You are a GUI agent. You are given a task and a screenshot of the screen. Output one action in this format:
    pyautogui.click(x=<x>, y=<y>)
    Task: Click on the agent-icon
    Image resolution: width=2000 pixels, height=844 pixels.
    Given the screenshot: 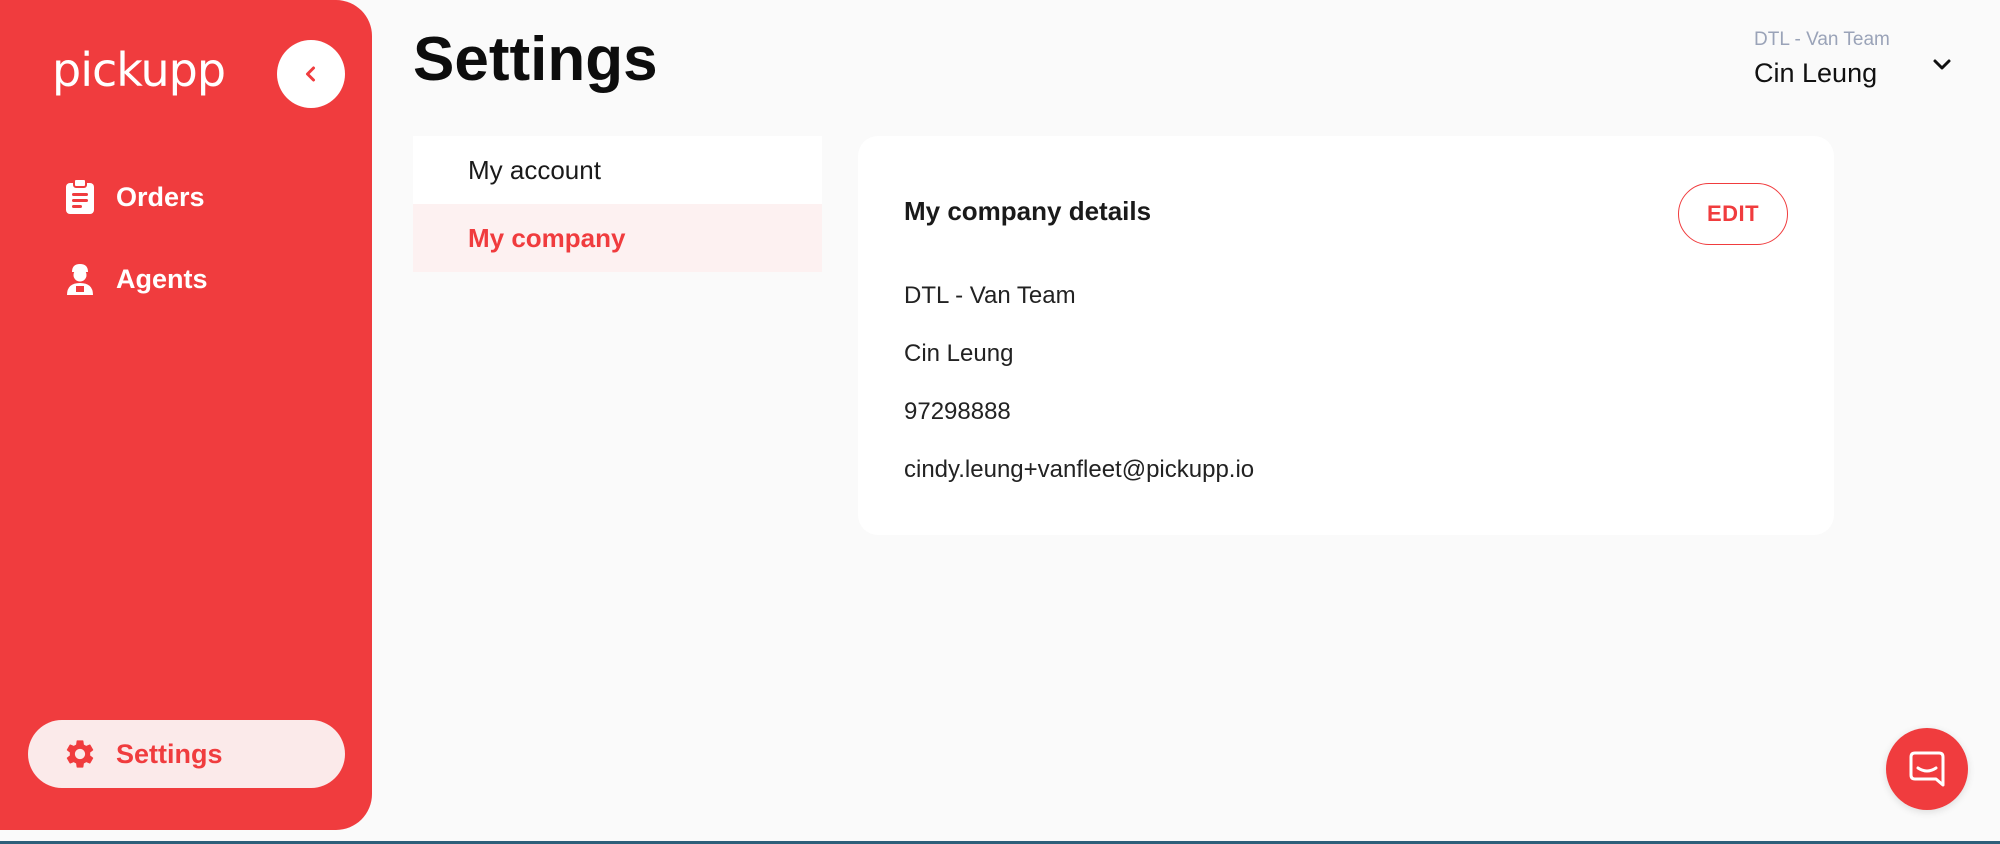 What is the action you would take?
    pyautogui.click(x=80, y=279)
    